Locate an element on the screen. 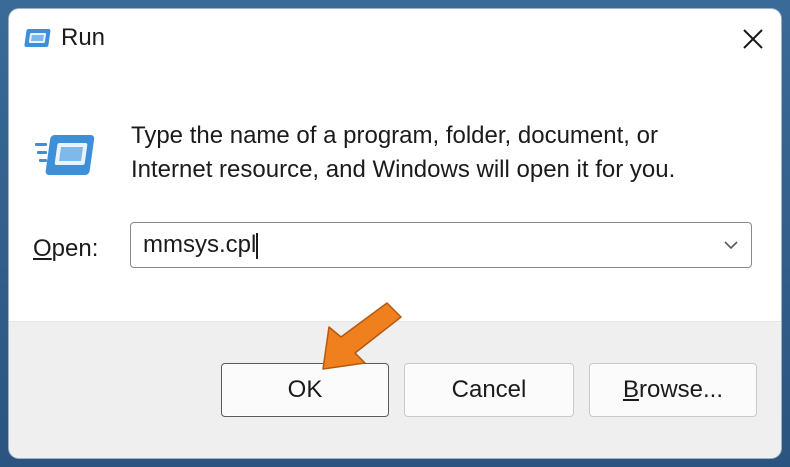  ok-button: OK is located at coordinates (305, 390).